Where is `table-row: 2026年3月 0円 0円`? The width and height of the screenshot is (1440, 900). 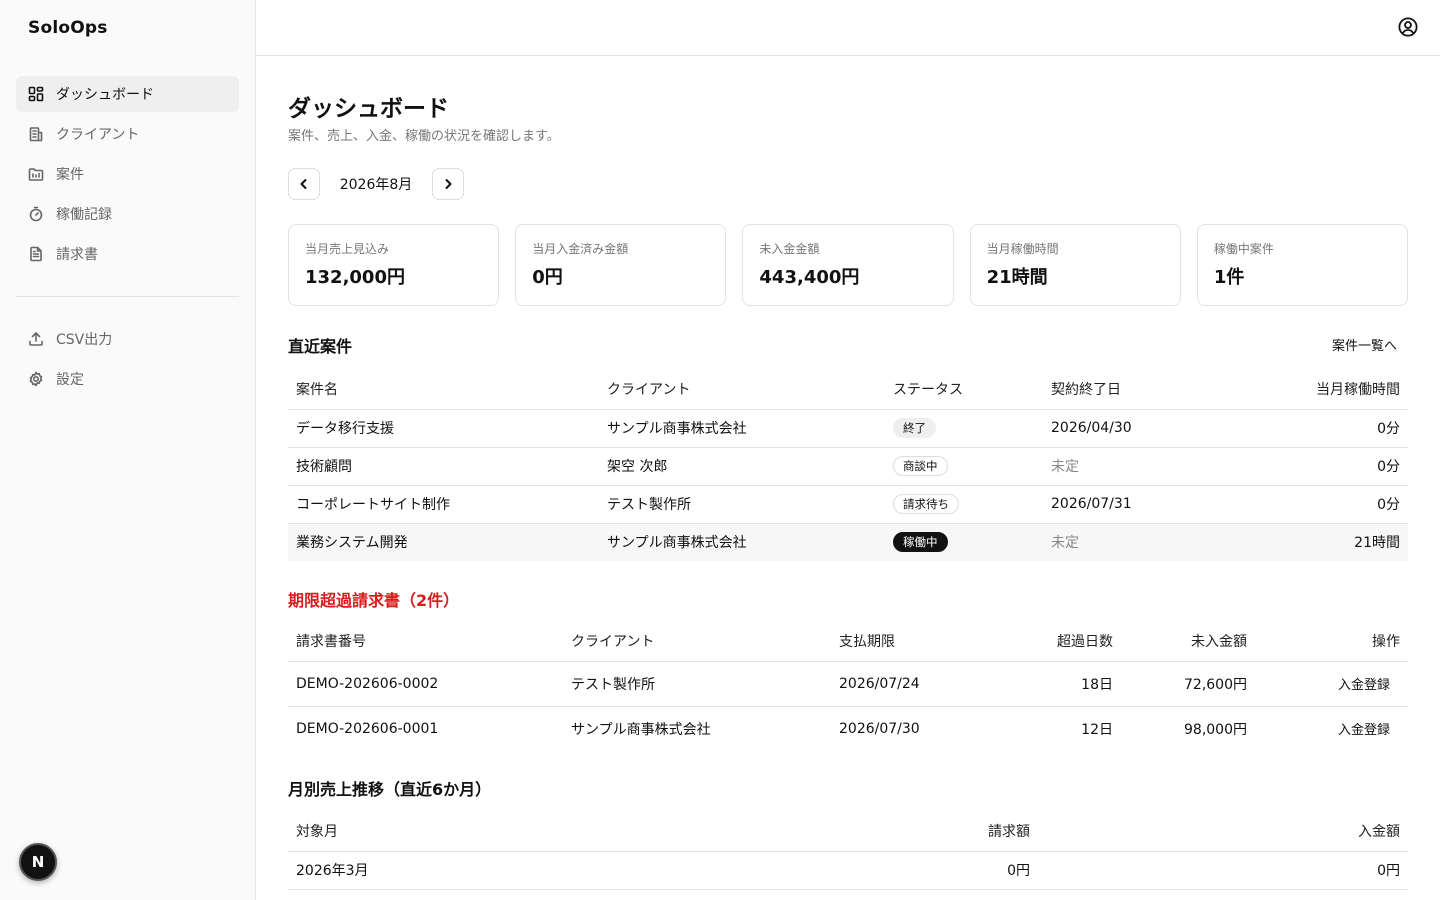
table-row: 2026年3月 0円 0円 is located at coordinates (848, 870).